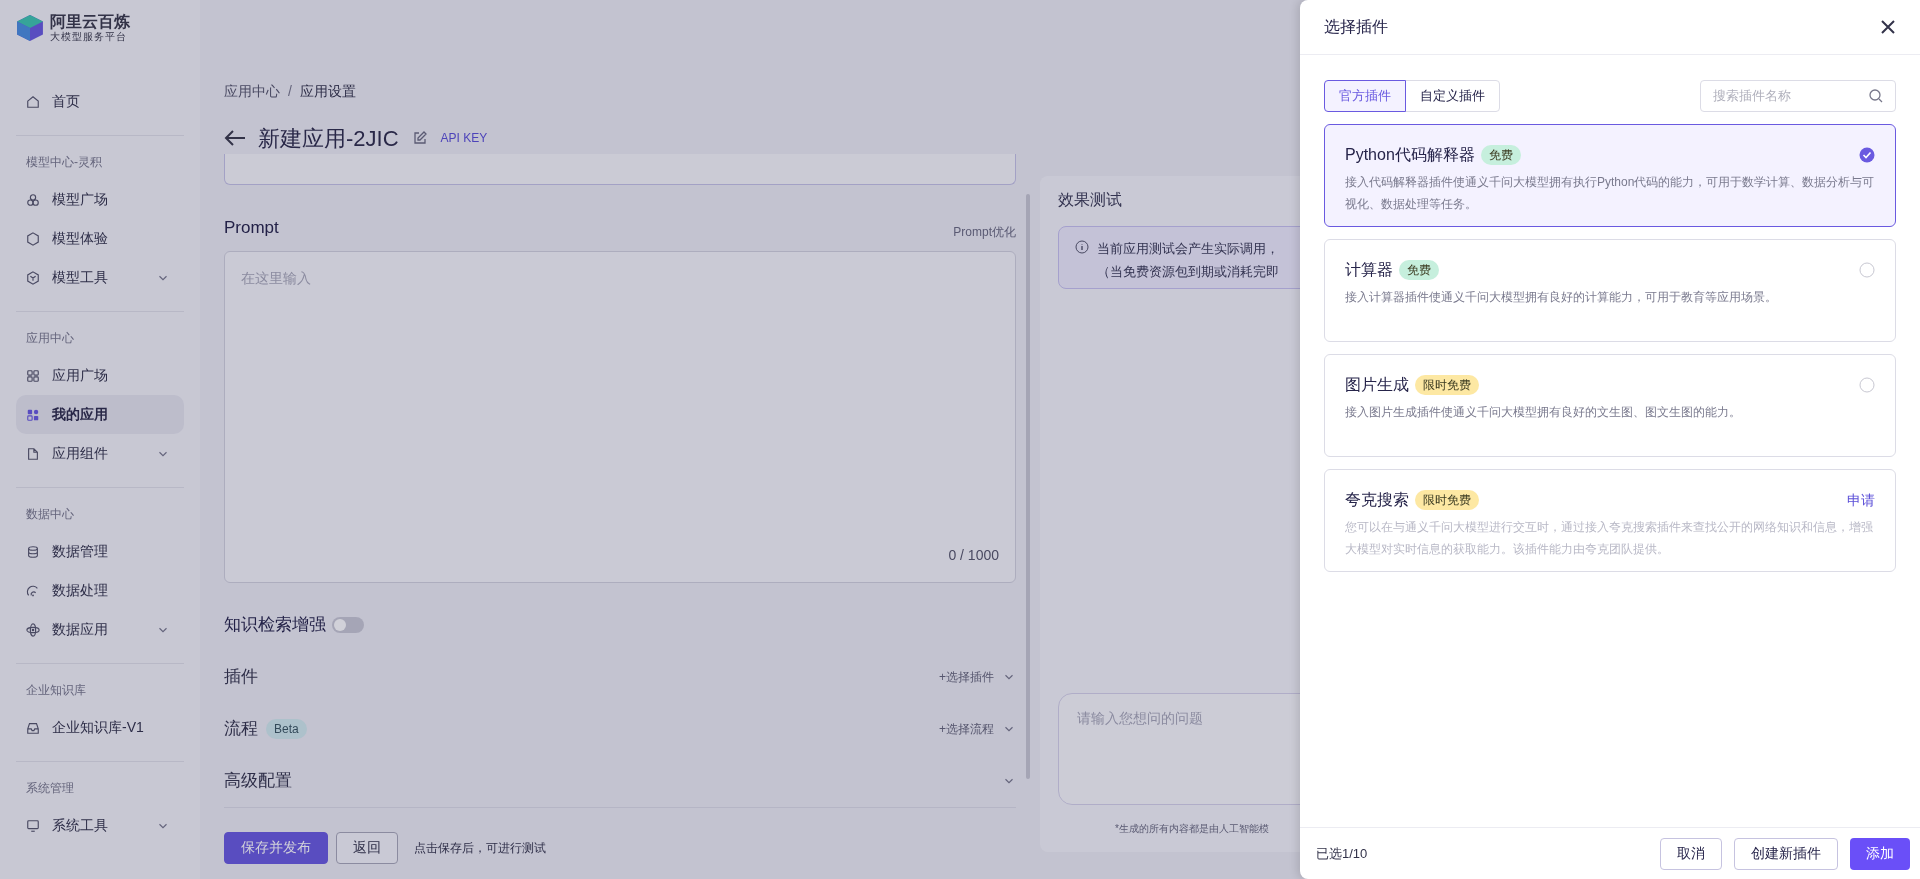 This screenshot has height=879, width=1920. I want to click on save-hint: 点击保存后，可进行测试, so click(480, 848).